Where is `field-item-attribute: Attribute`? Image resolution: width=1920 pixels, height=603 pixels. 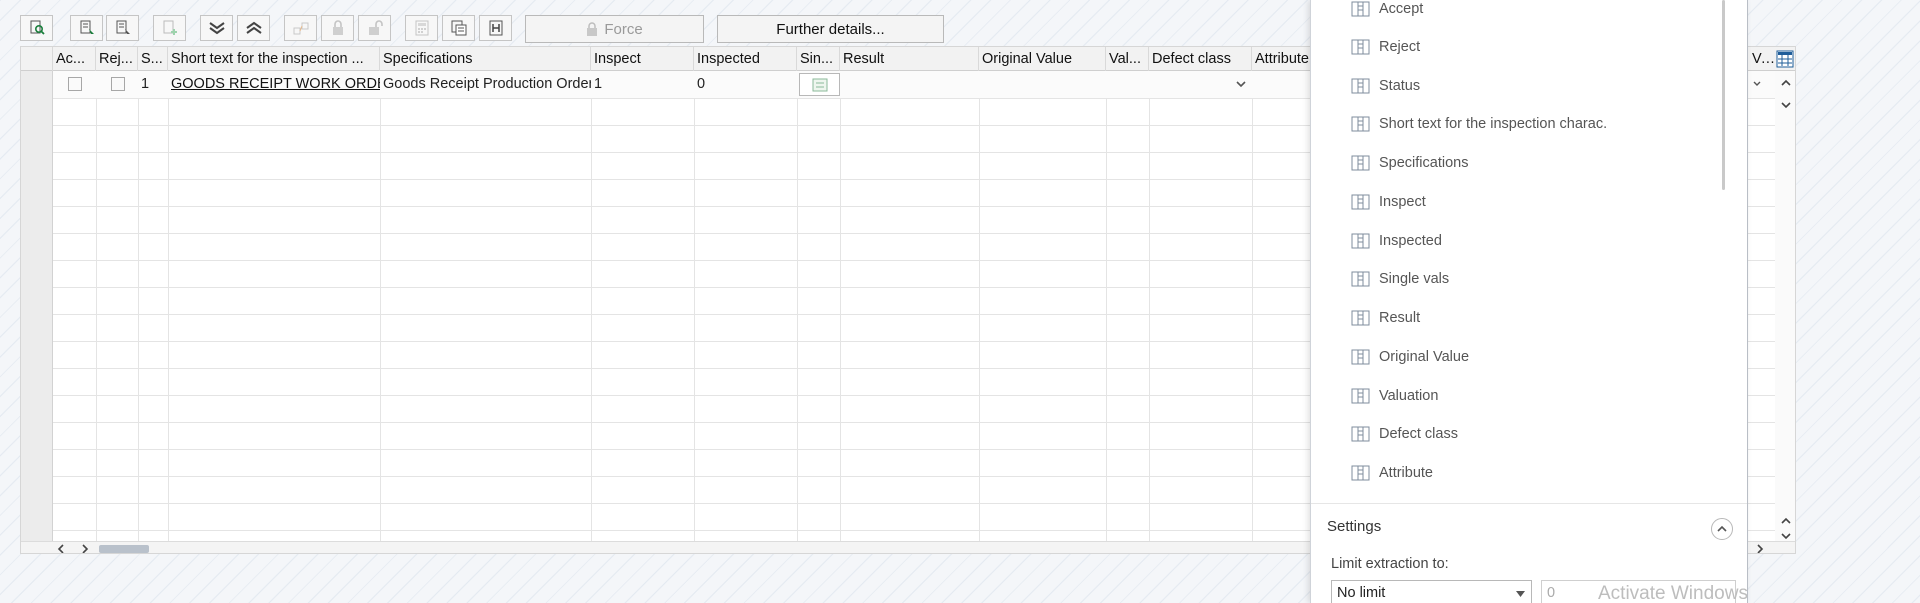 field-item-attribute: Attribute is located at coordinates (1392, 473).